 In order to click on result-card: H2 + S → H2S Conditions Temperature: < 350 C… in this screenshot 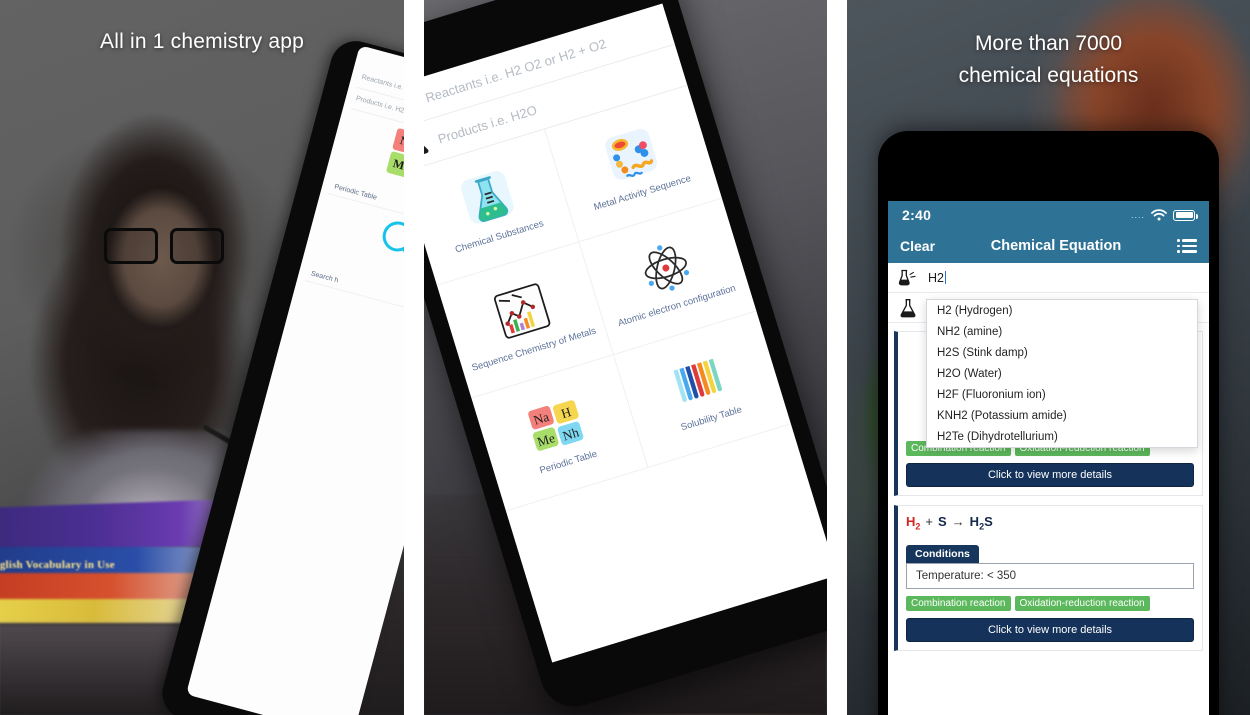, I will do `click(1048, 578)`.